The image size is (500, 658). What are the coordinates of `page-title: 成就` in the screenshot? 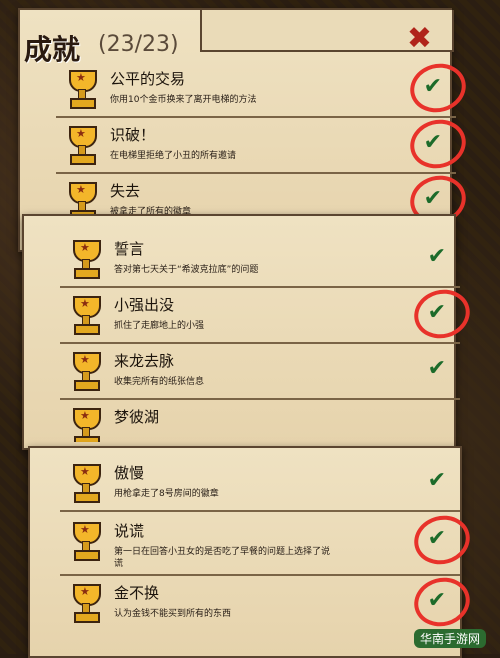 It's located at (52, 49).